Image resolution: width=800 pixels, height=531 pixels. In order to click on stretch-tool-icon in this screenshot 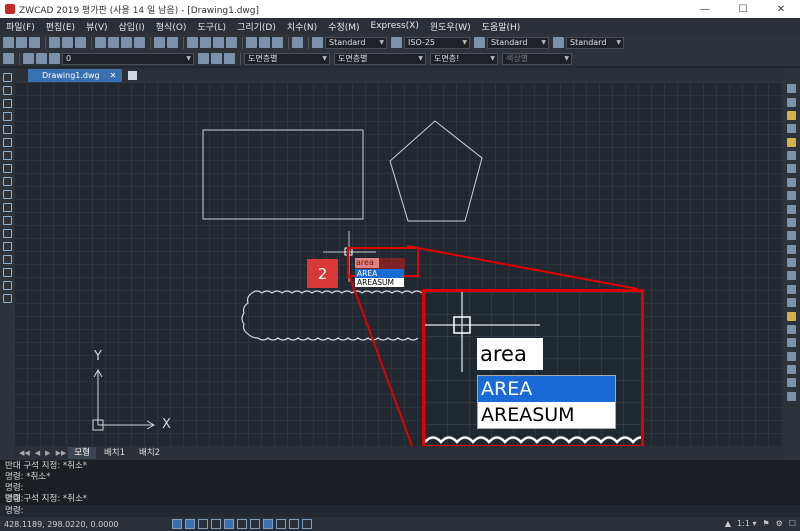, I will do `click(791, 196)`.